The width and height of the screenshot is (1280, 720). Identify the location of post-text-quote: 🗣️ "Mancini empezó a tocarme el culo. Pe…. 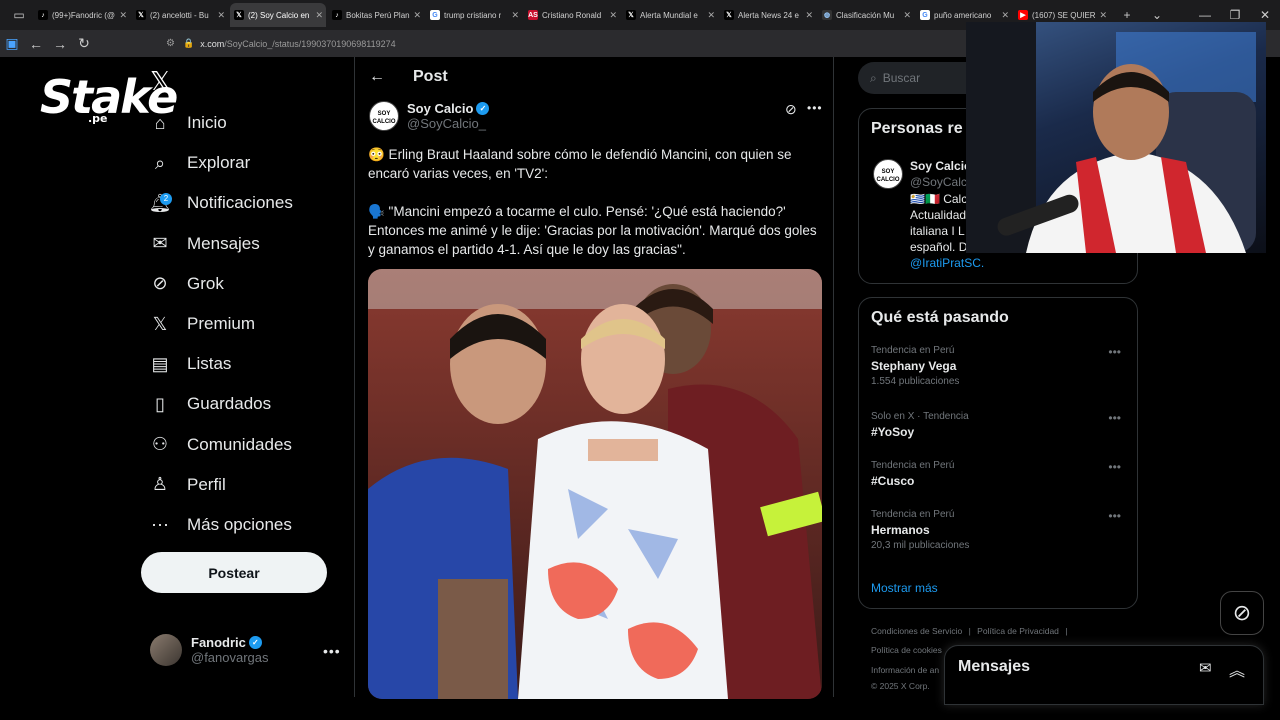
(592, 230).